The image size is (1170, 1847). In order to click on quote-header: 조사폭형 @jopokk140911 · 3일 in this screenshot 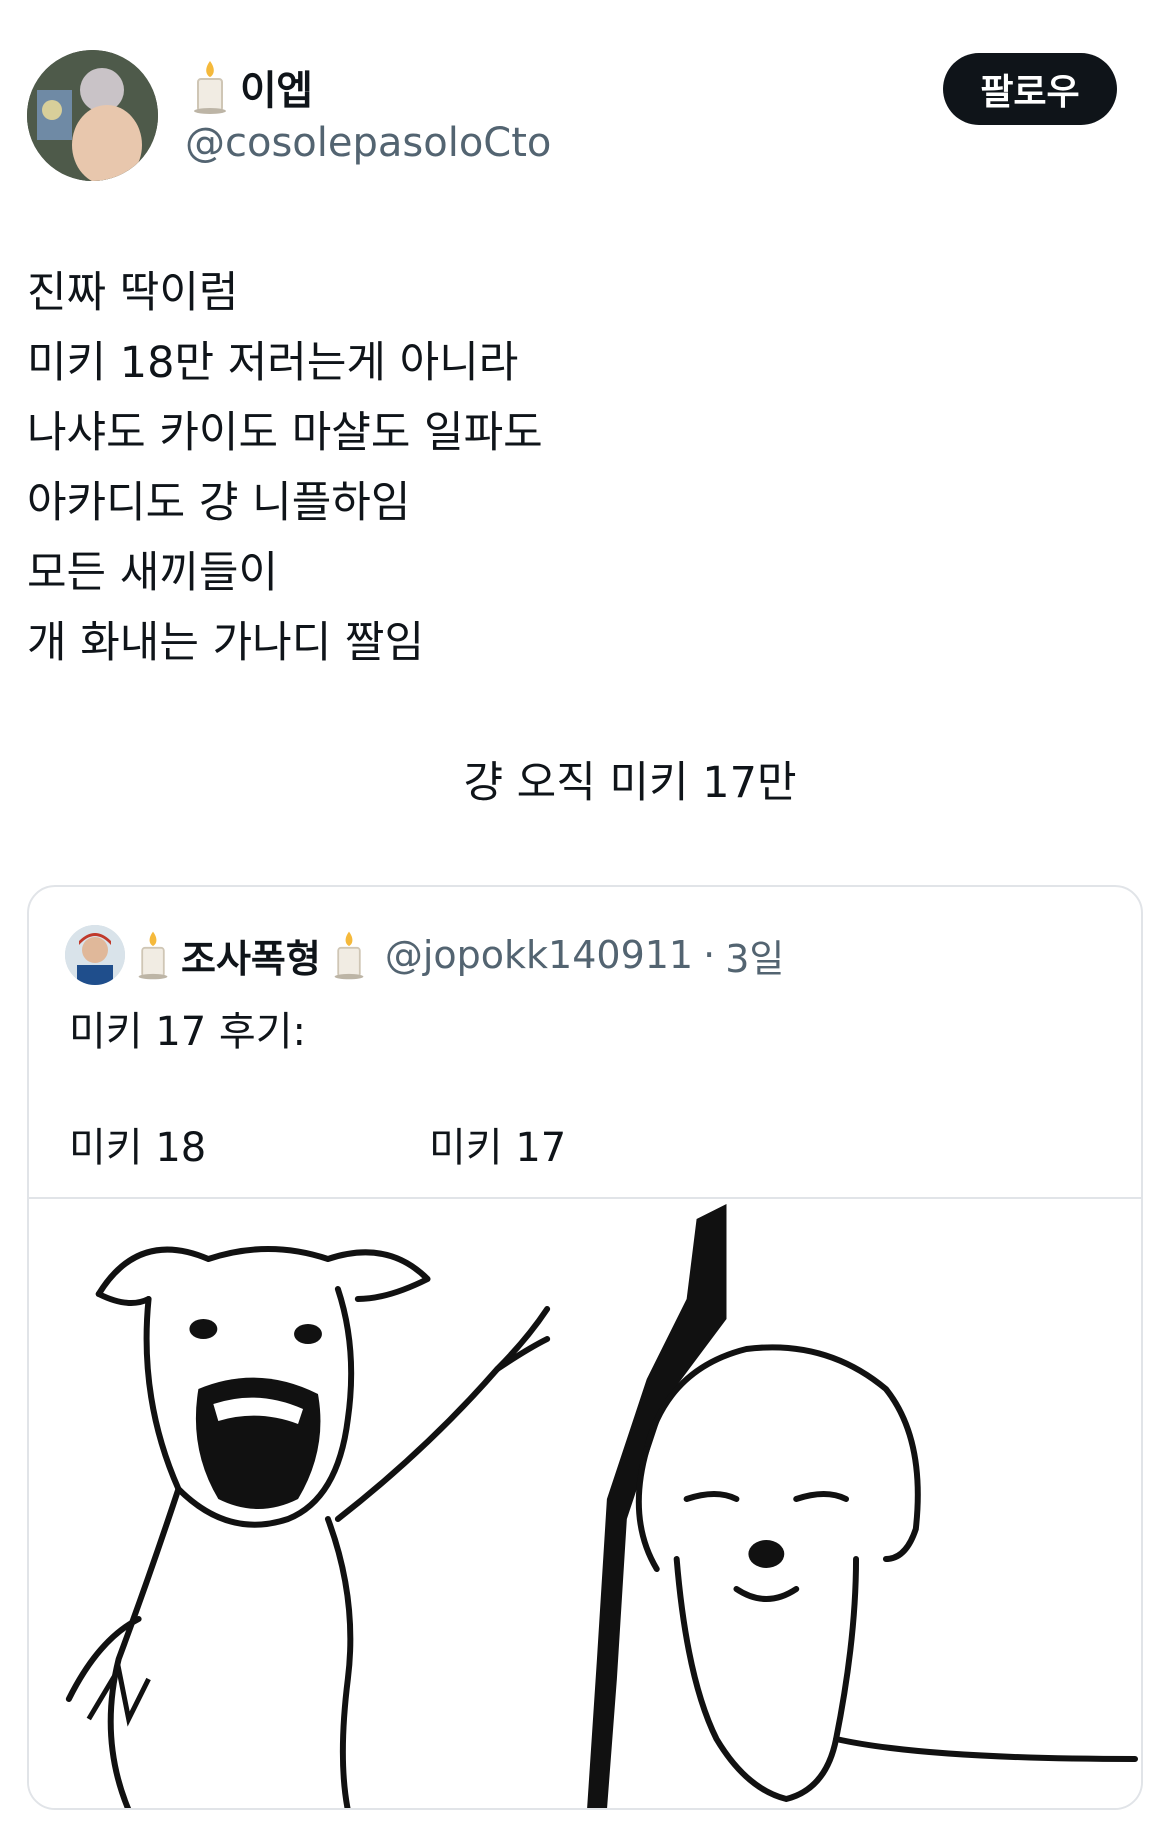, I will do `click(424, 955)`.